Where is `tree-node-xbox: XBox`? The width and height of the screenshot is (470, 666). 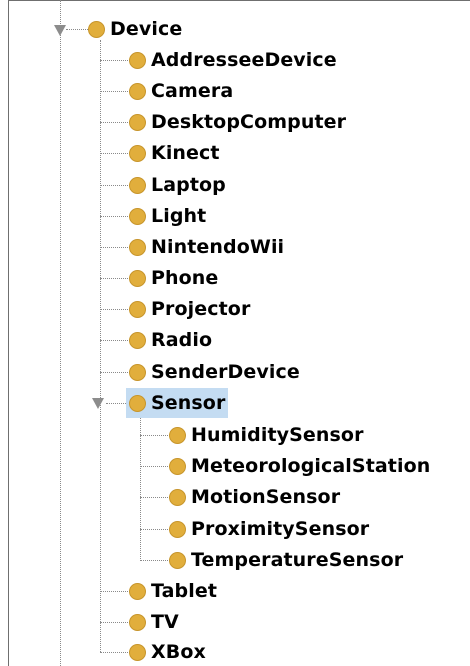
tree-node-xbox: XBox is located at coordinates (167, 651).